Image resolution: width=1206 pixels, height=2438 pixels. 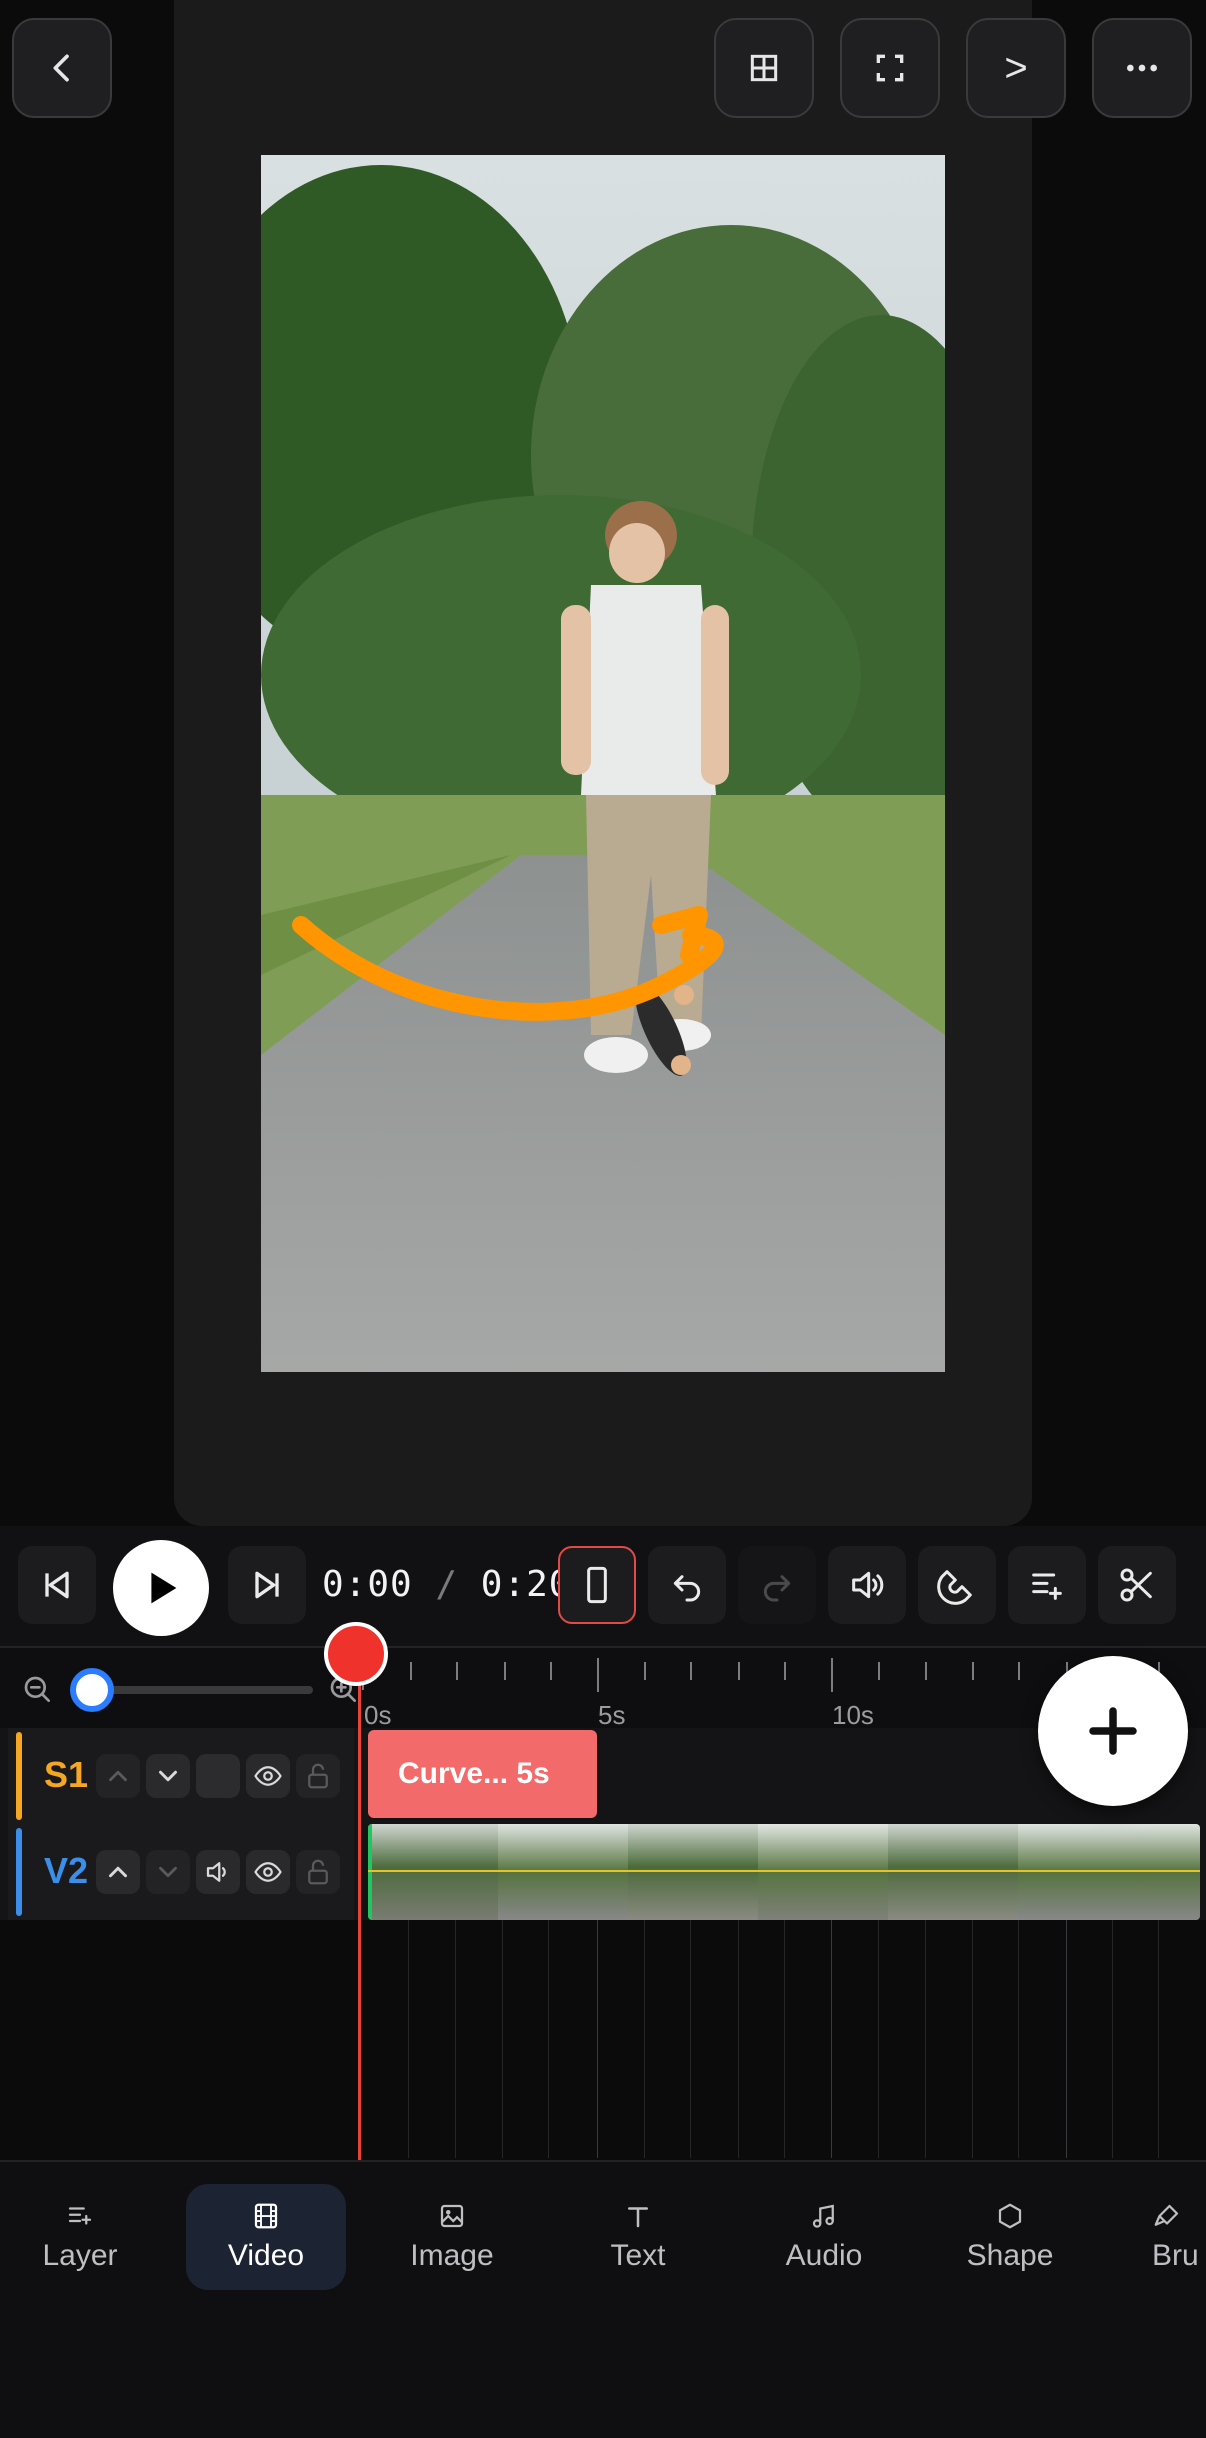 I want to click on volume-button, so click(x=867, y=1585).